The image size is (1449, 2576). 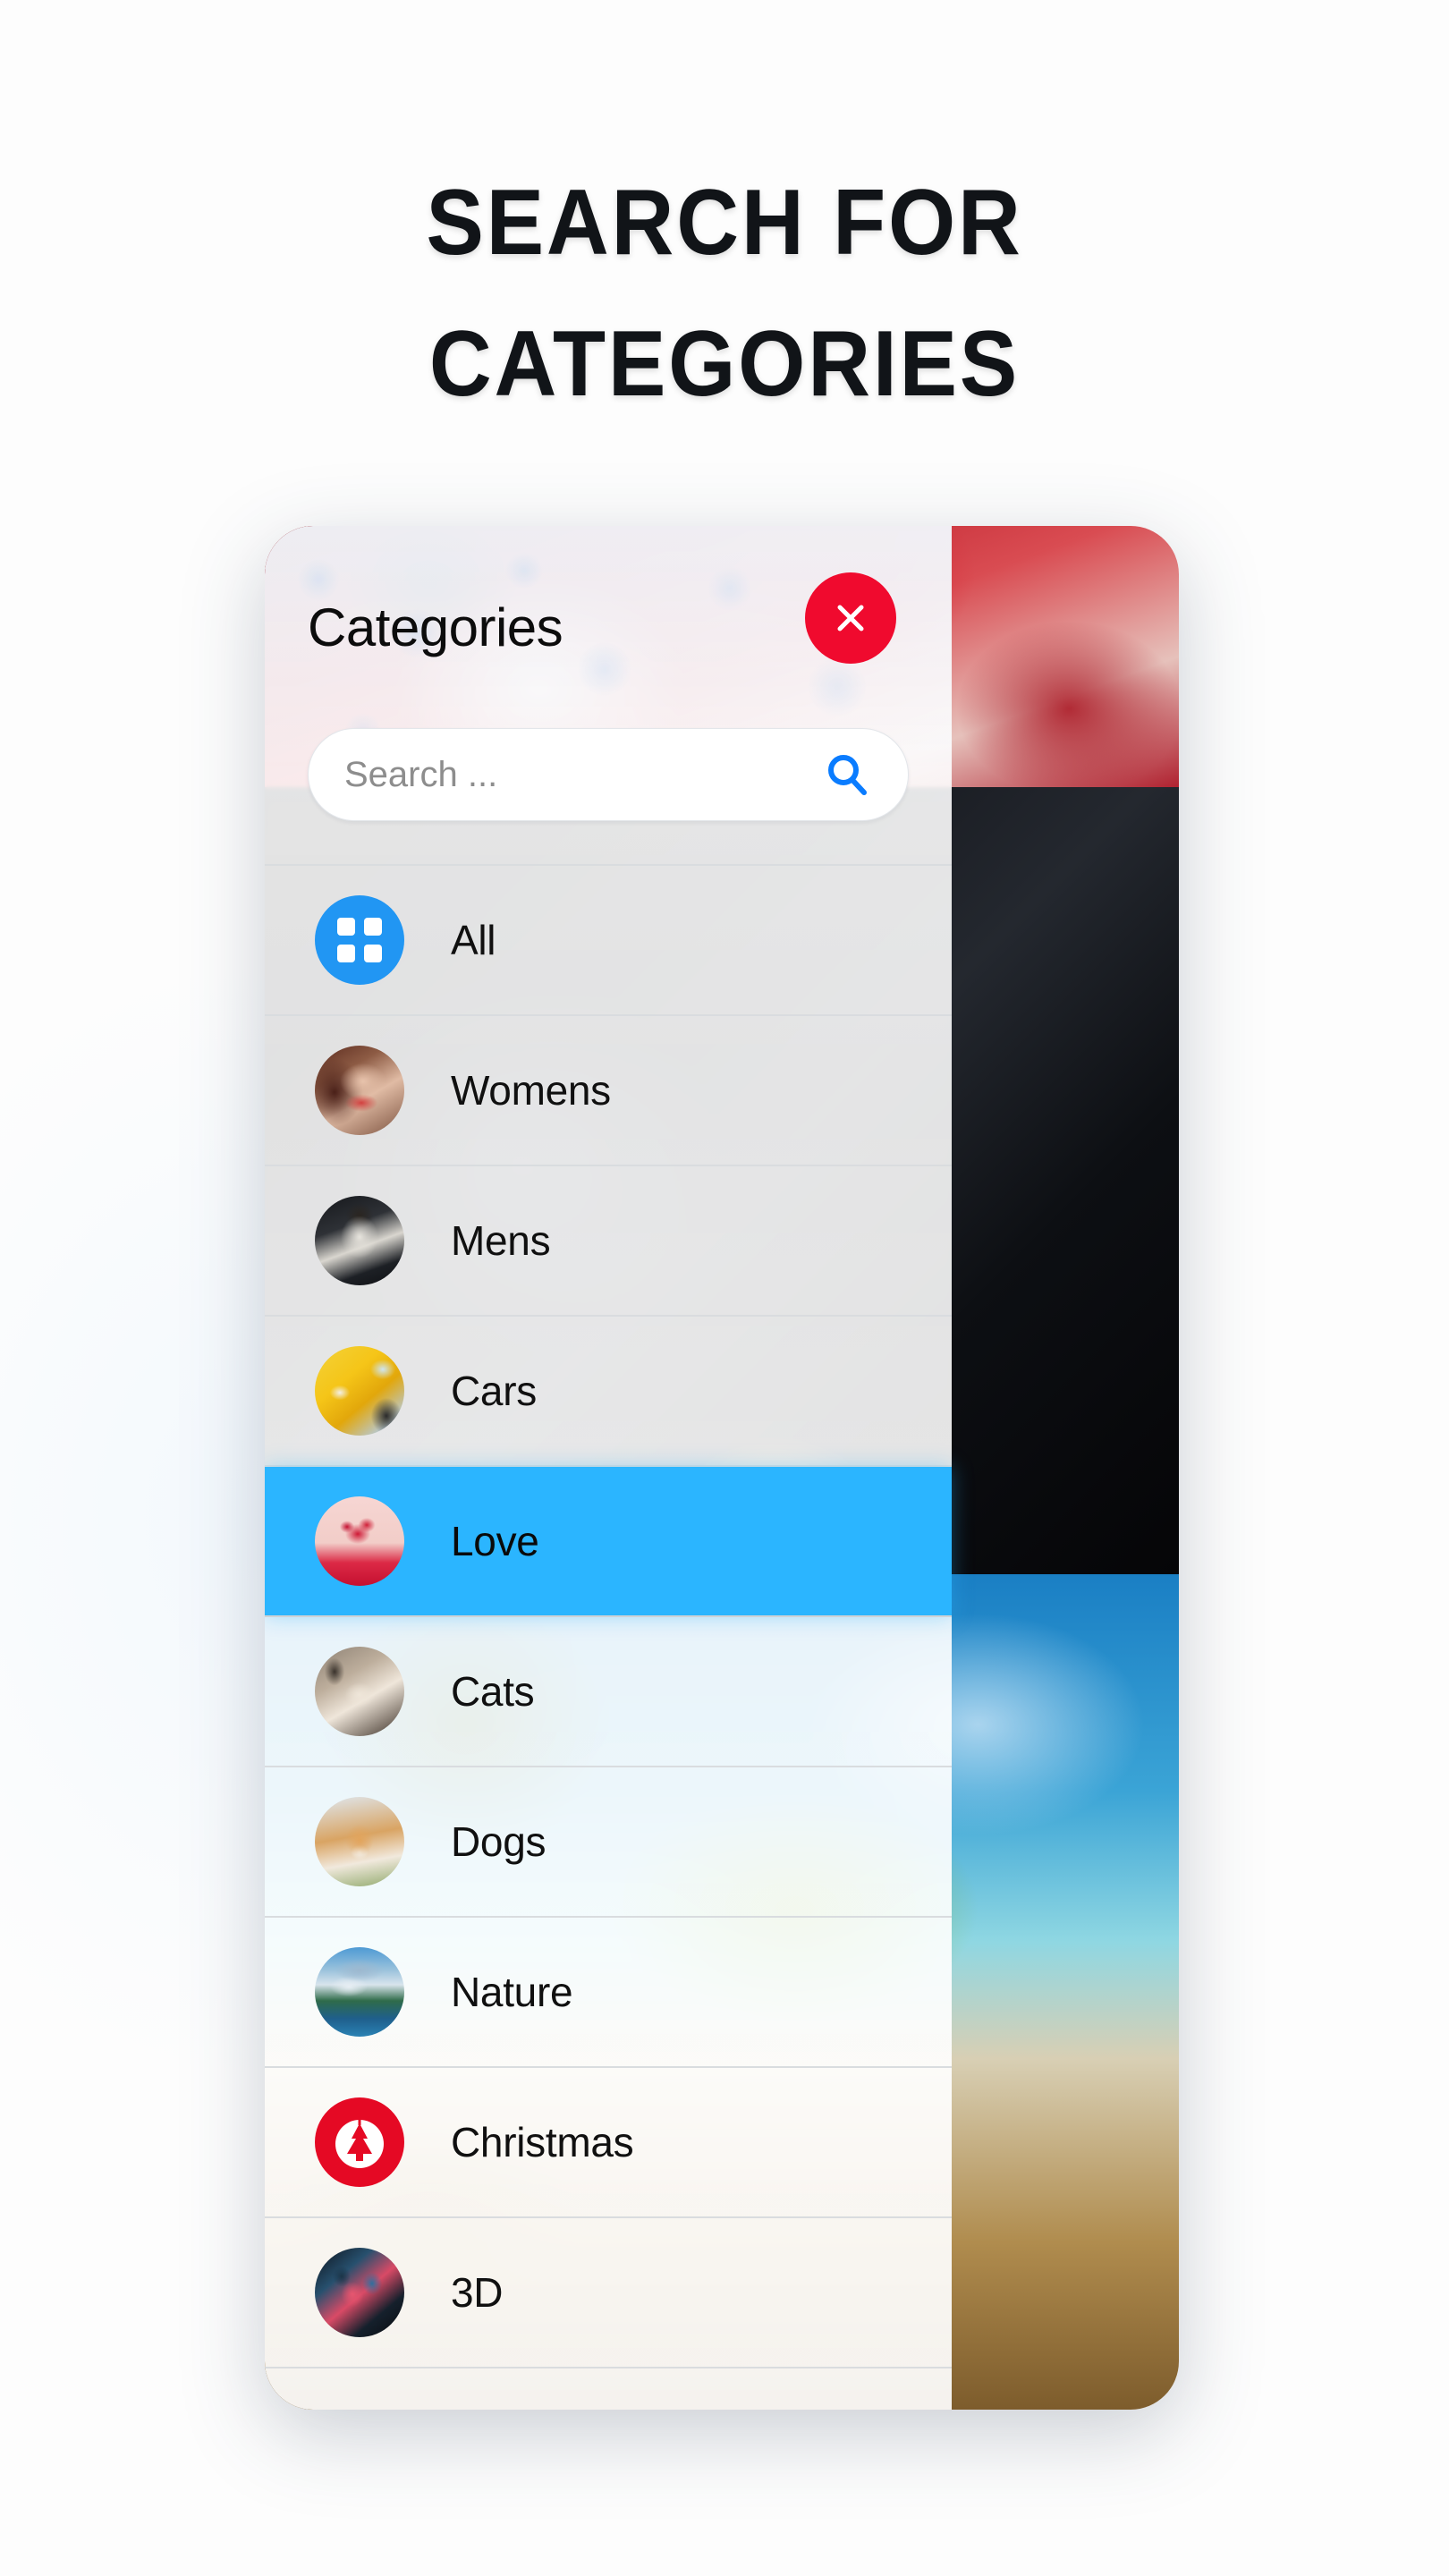 I want to click on panel-header: Categories, so click(x=608, y=627).